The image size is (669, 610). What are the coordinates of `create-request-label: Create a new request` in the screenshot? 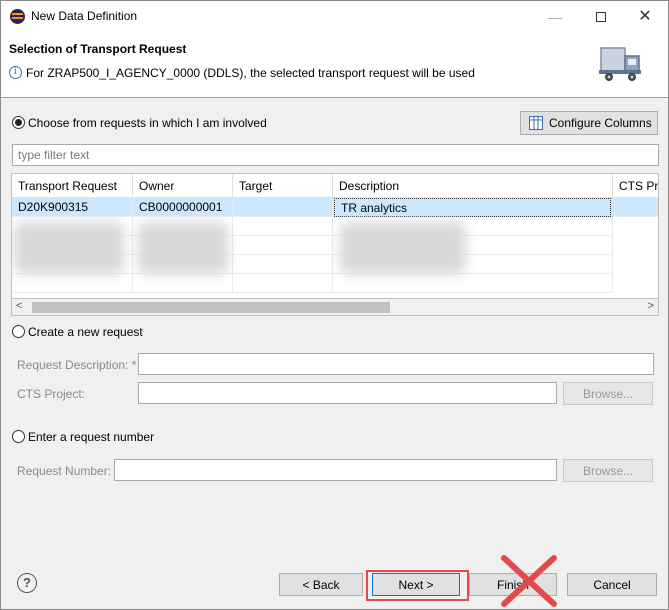 It's located at (85, 332).